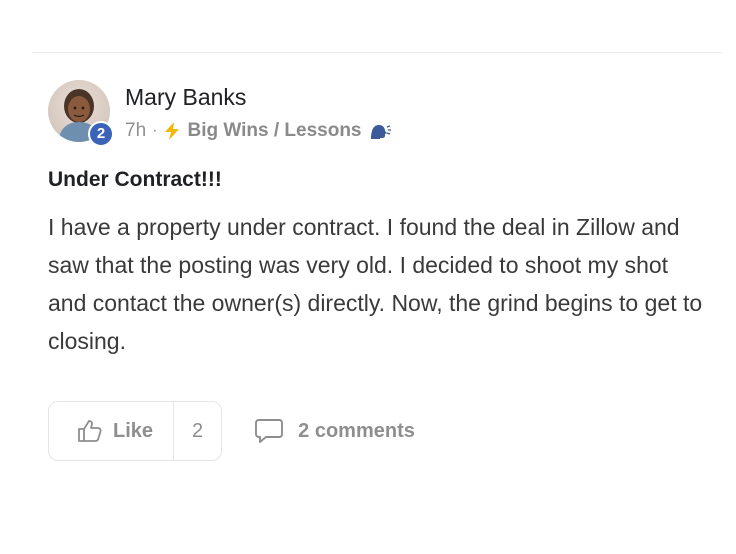 The width and height of the screenshot is (736, 554). Describe the element at coordinates (380, 131) in the screenshot. I see `speaking-head-icon` at that location.